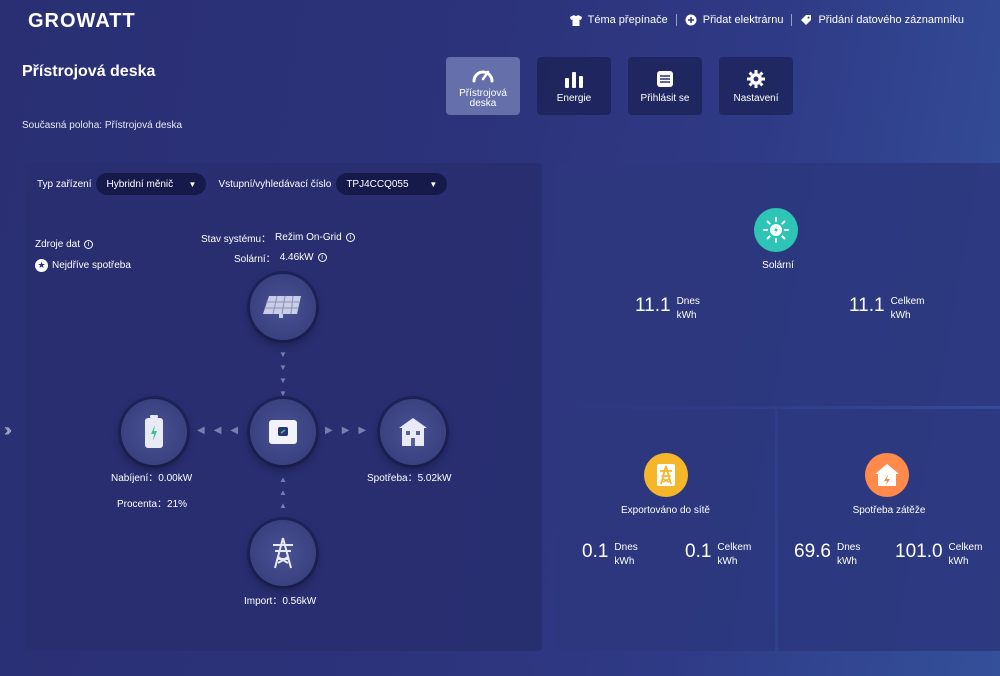 The height and width of the screenshot is (676, 1000). Describe the element at coordinates (283, 492) in the screenshot. I see `flow-arrows-up: ▲ ▲ ▲` at that location.